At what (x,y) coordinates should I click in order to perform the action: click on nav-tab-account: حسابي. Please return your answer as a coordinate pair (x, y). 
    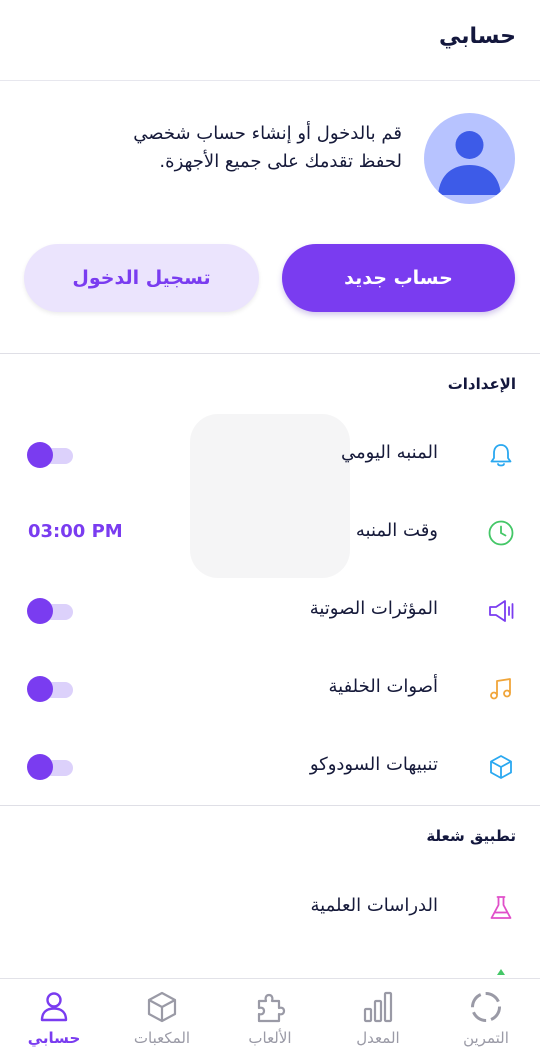
    Looking at the image, I should click on (54, 1018).